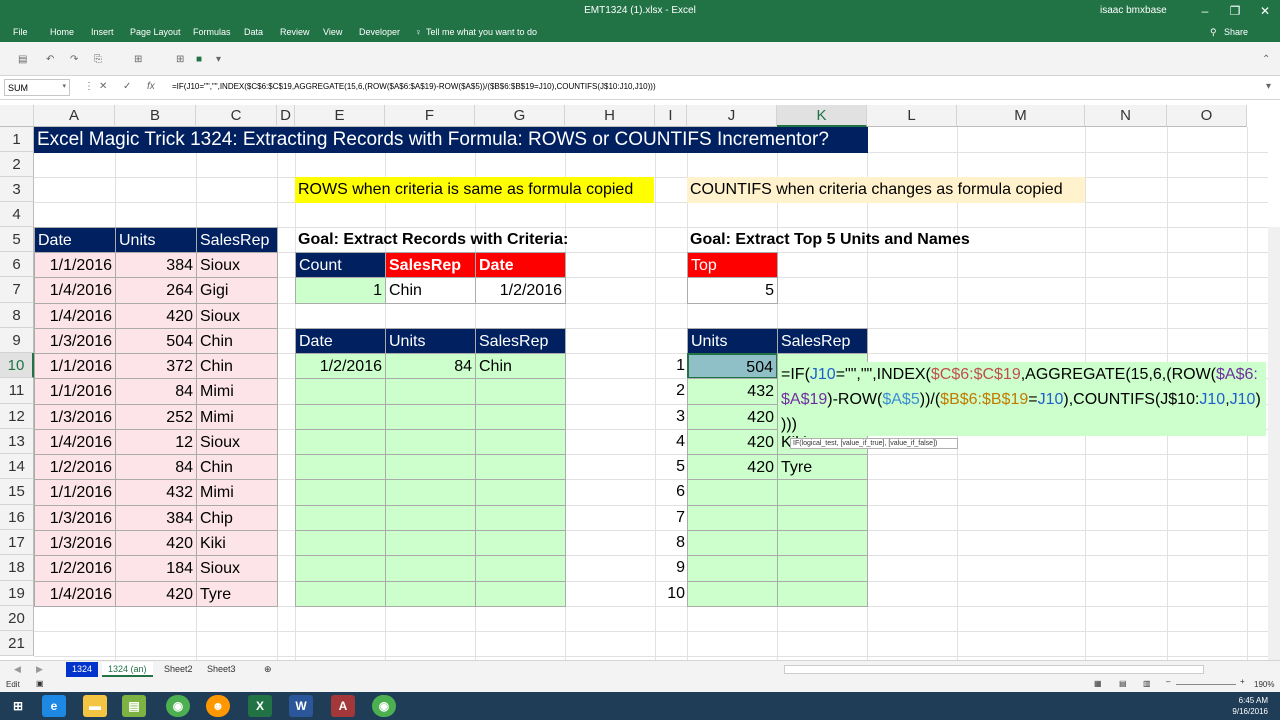 This screenshot has height=720, width=1280. Describe the element at coordinates (1274, 473) in the screenshot. I see `vertical-scrollbar` at that location.